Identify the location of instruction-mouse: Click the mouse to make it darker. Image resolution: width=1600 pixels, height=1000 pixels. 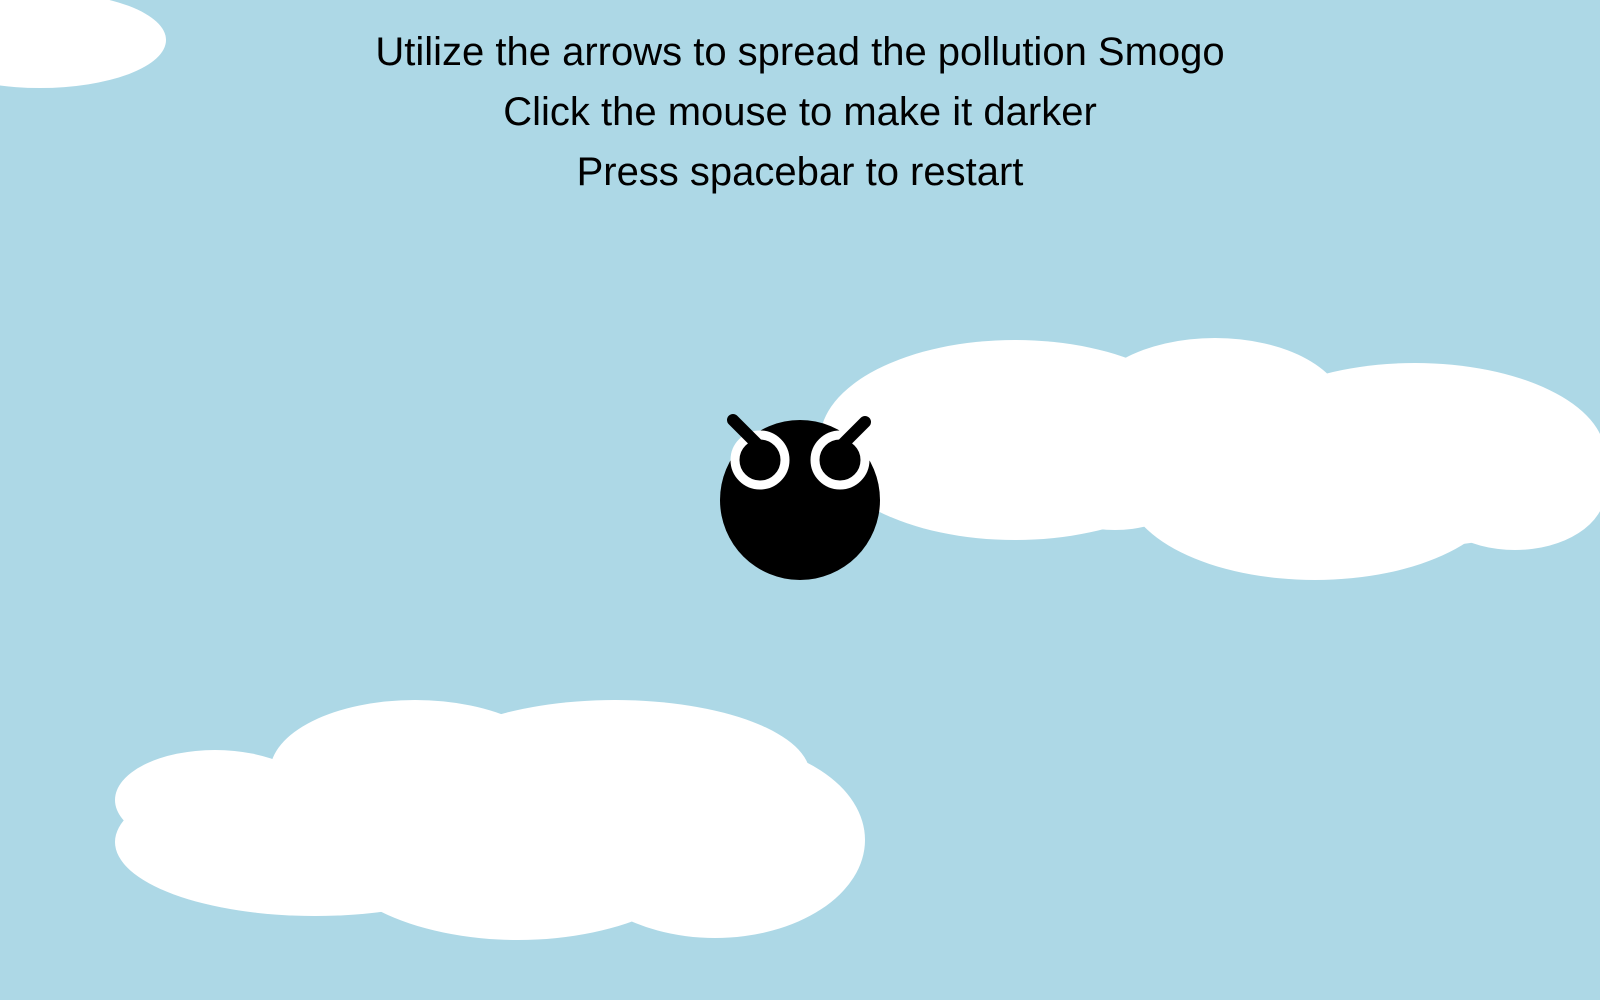
(800, 112).